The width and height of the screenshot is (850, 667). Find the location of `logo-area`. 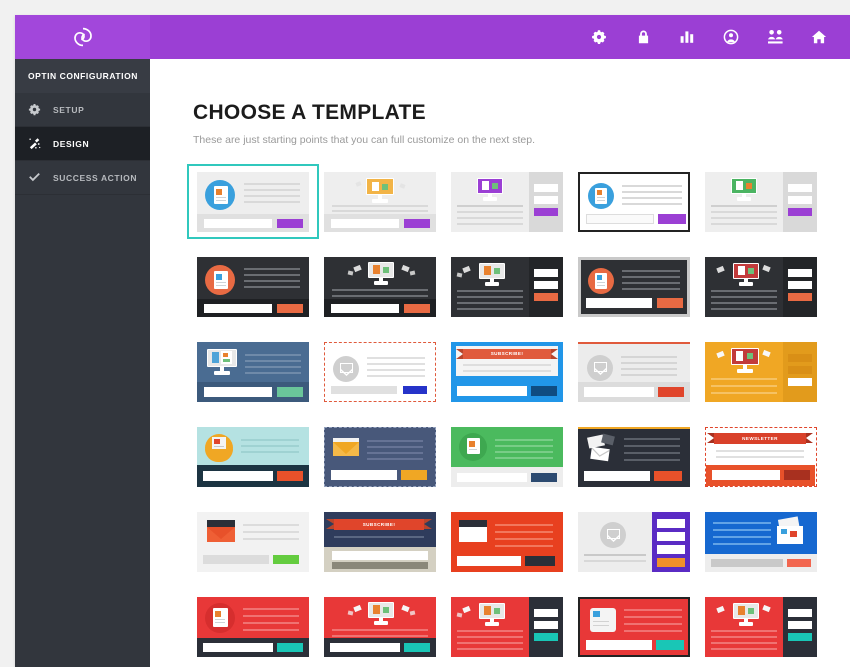

logo-area is located at coordinates (82, 37).